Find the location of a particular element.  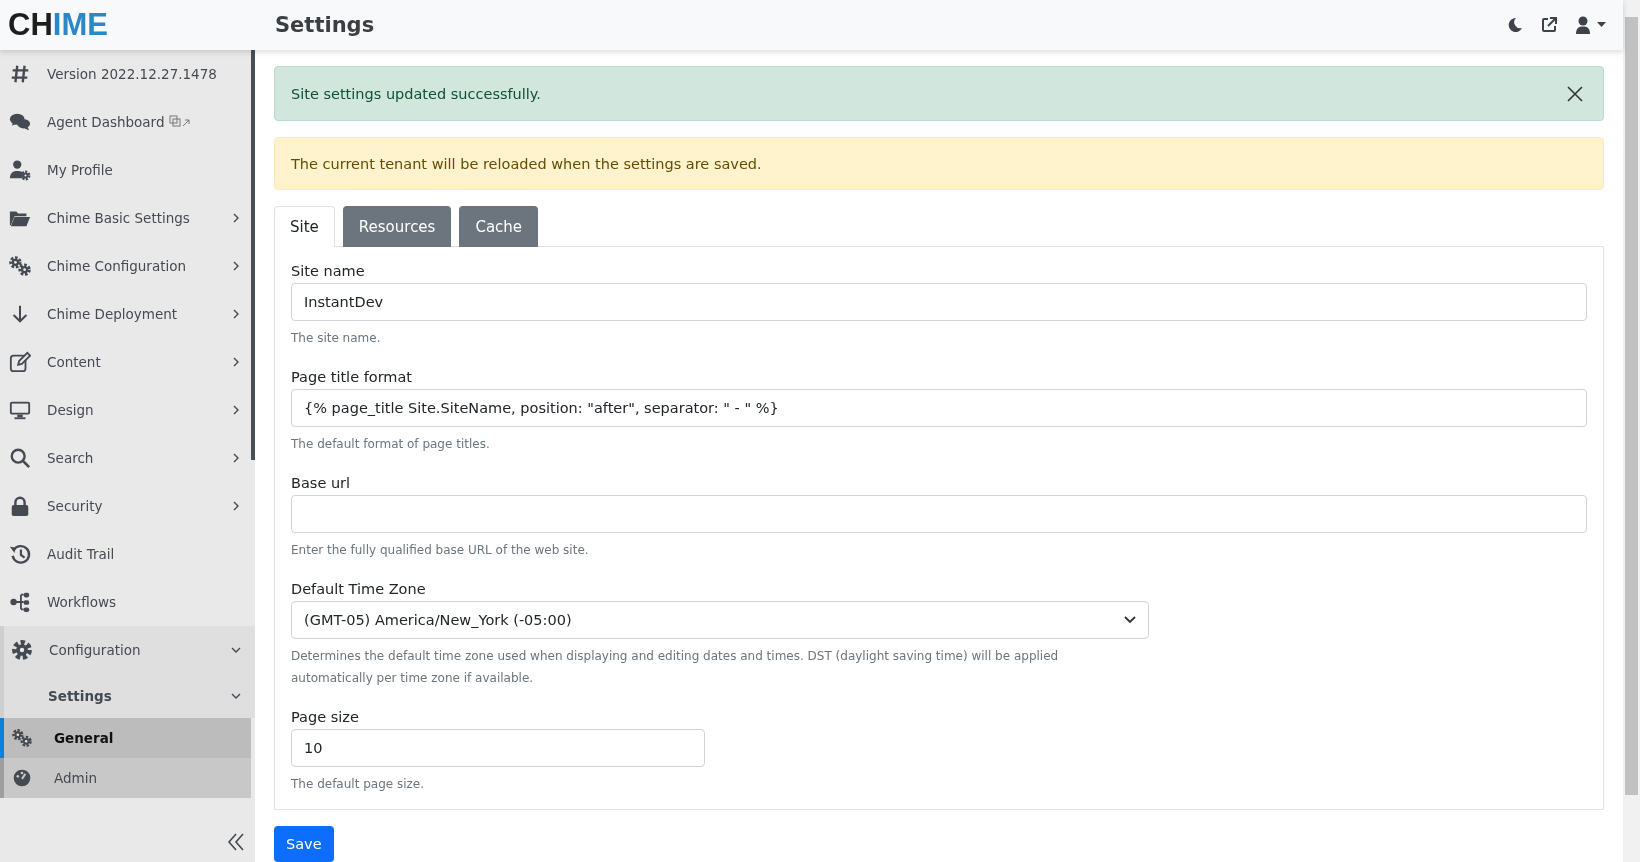

page-scrollbar is located at coordinates (1631, 431).